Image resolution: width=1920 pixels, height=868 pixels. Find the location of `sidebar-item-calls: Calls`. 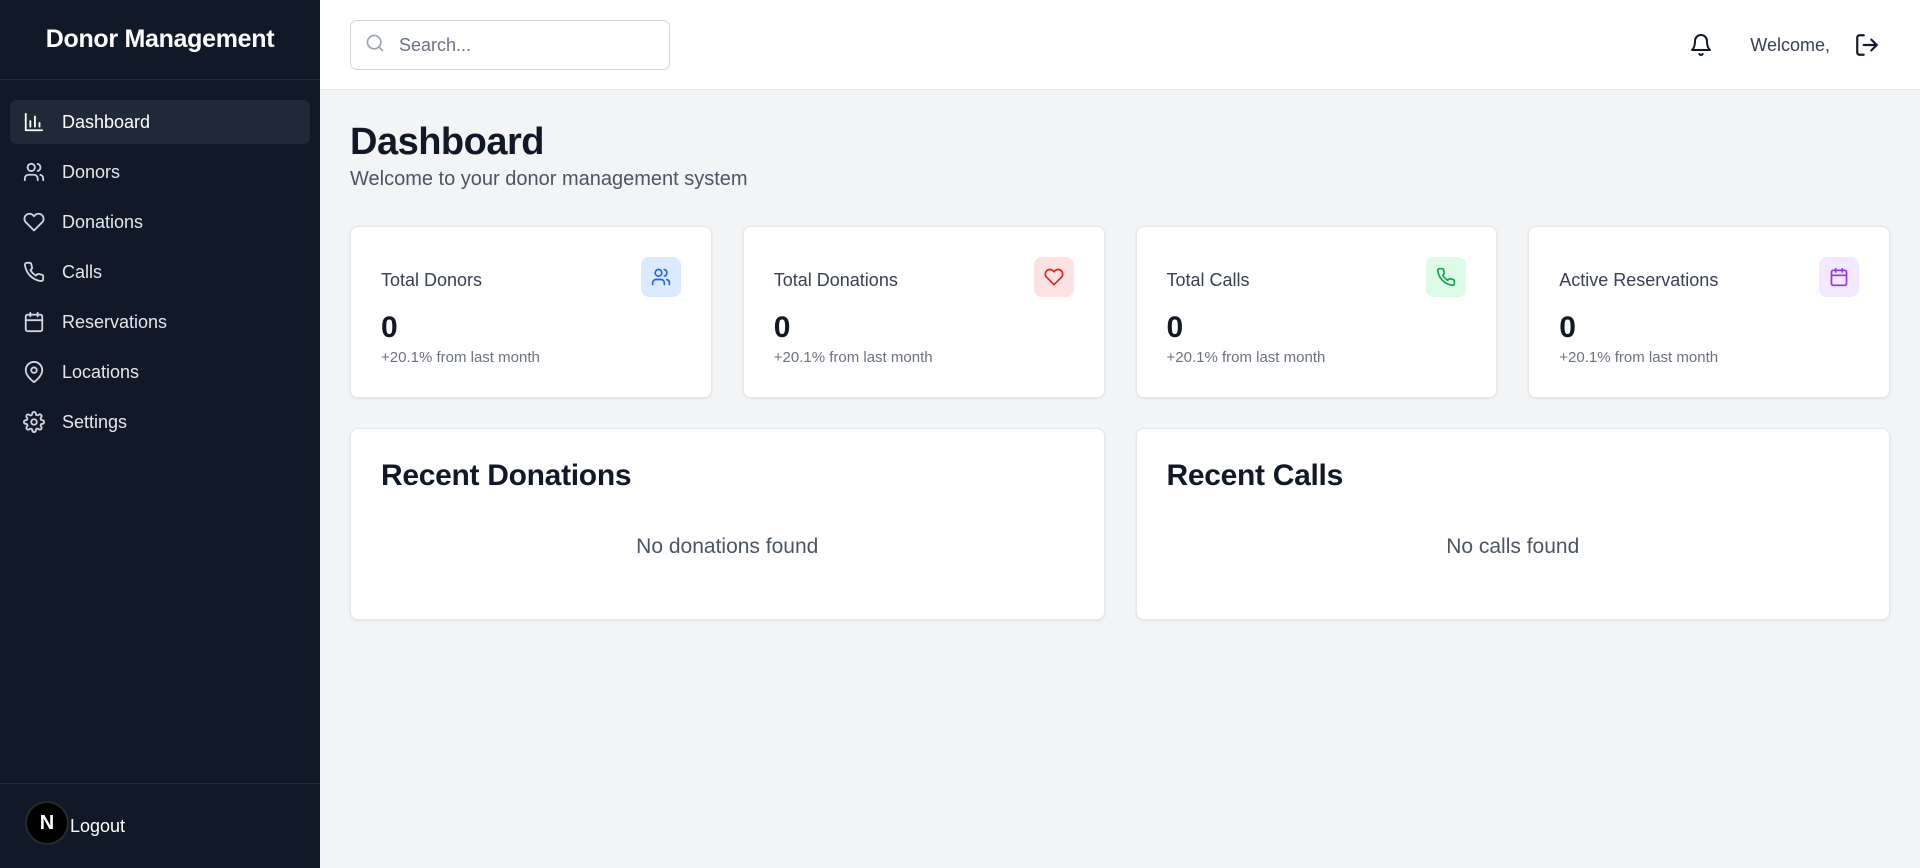

sidebar-item-calls: Calls is located at coordinates (160, 272).